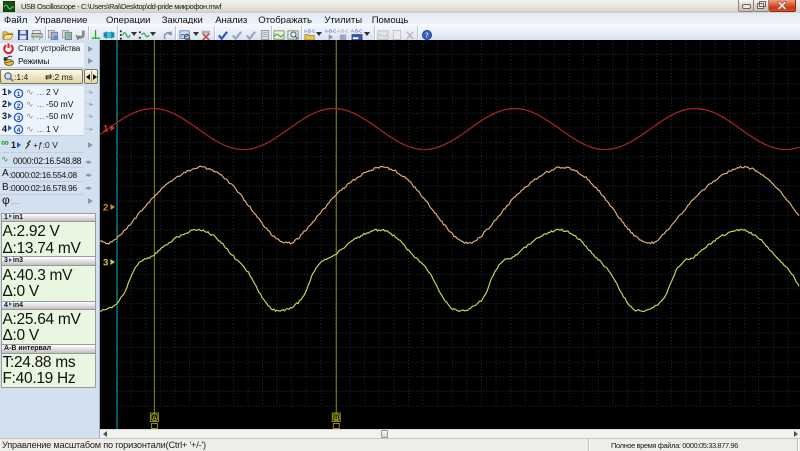 The height and width of the screenshot is (451, 800). What do you see at coordinates (154, 418) in the screenshot?
I see `svg-text: A` at bounding box center [154, 418].